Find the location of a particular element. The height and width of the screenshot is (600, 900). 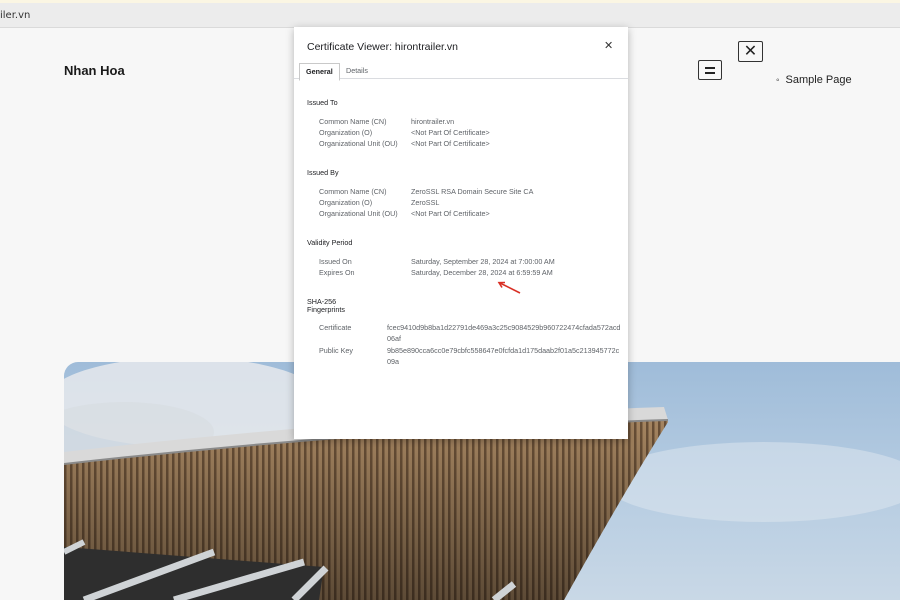

close-menu-button: ✕ is located at coordinates (750, 51).